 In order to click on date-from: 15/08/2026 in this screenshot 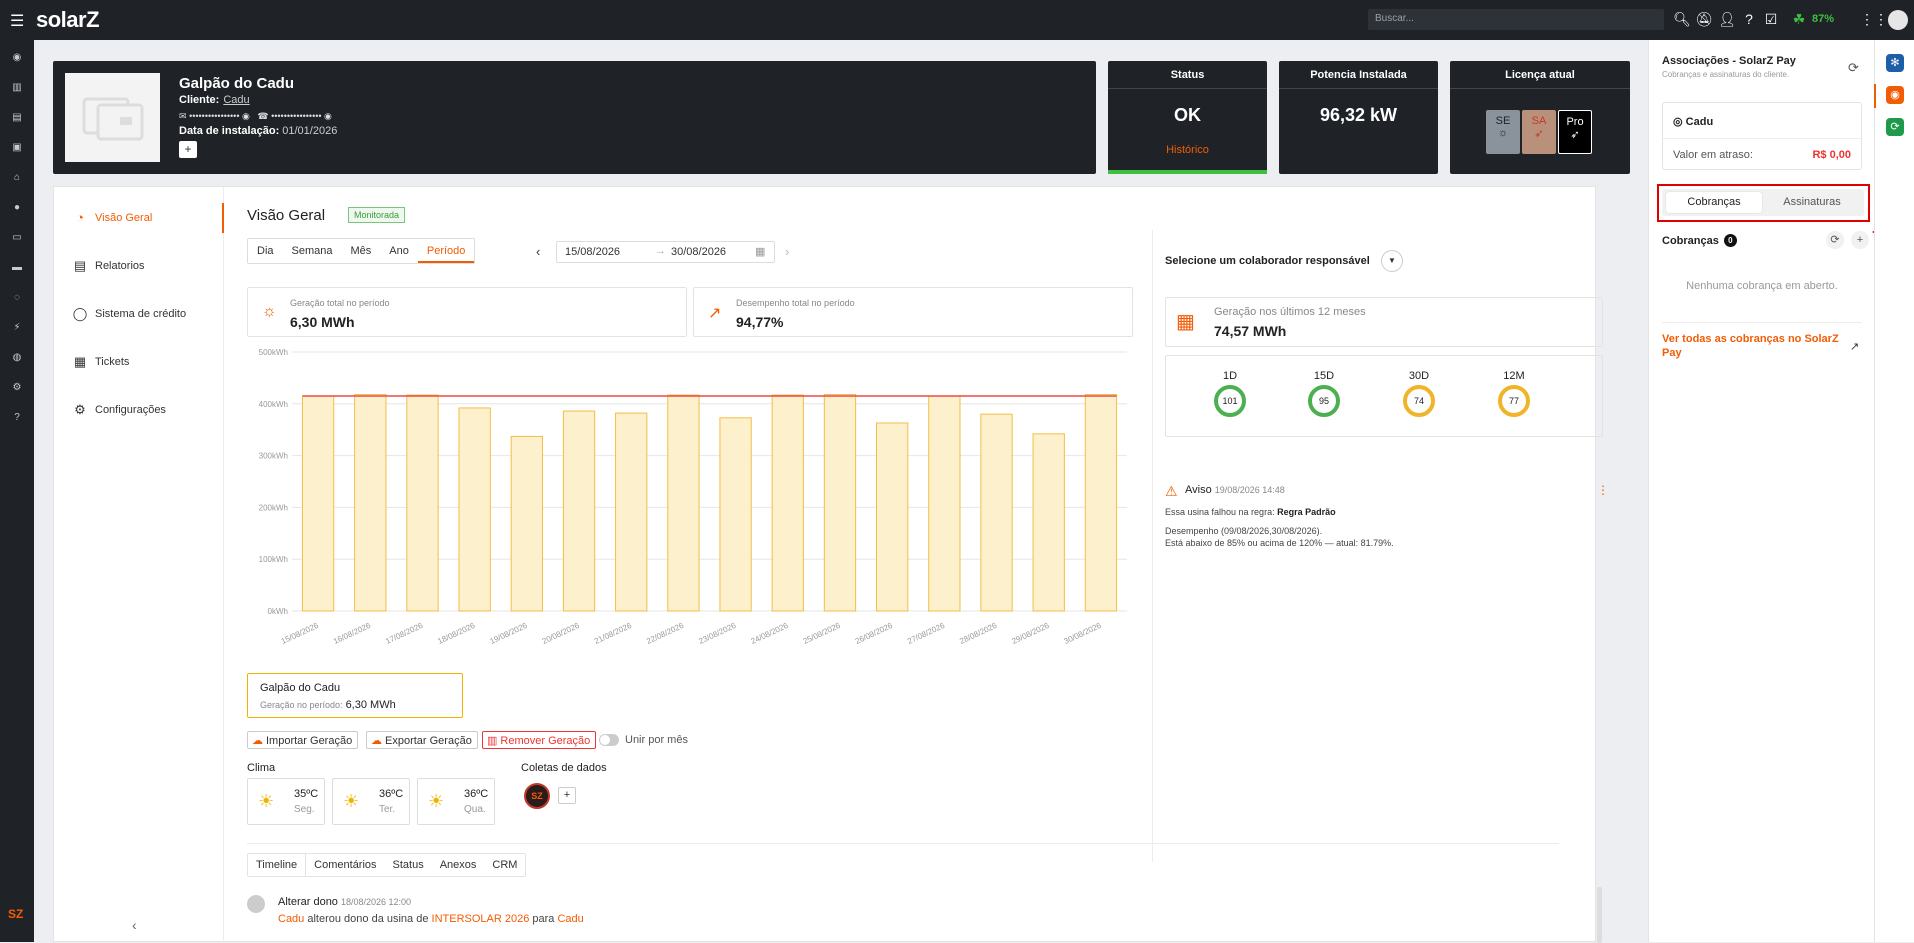, I will do `click(592, 252)`.